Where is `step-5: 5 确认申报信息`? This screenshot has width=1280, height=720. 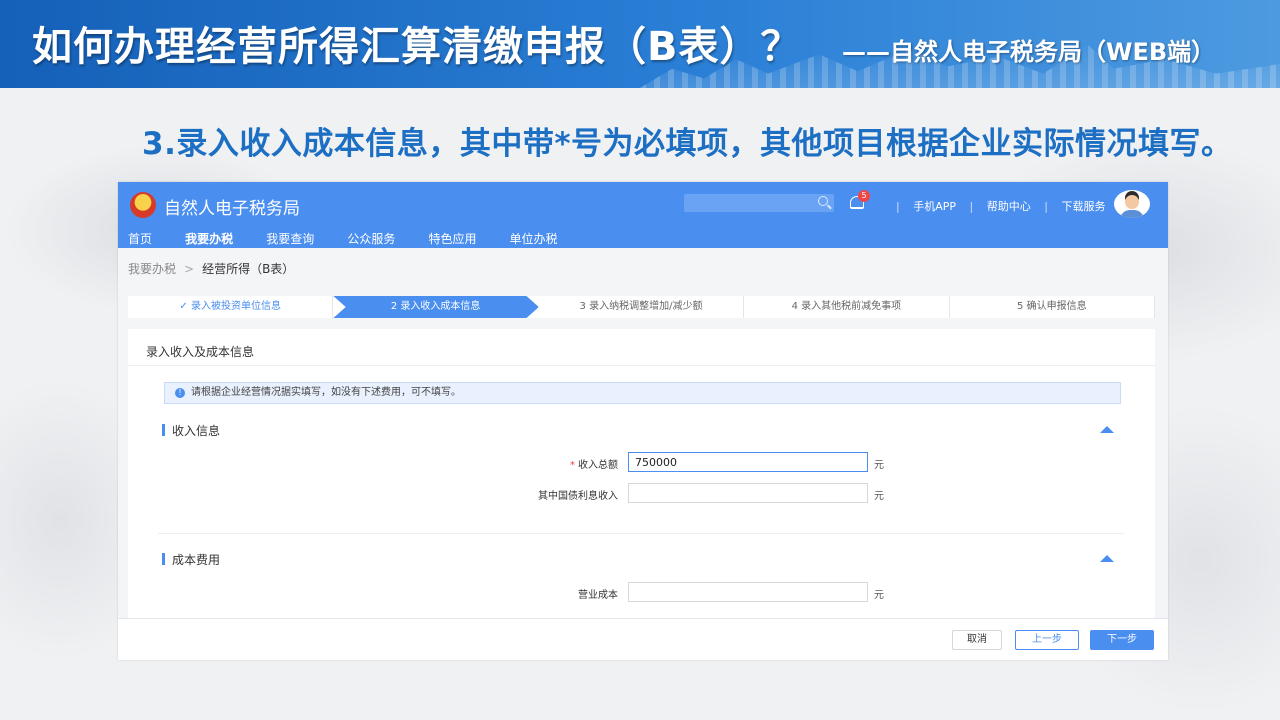 step-5: 5 确认申报信息 is located at coordinates (1053, 307).